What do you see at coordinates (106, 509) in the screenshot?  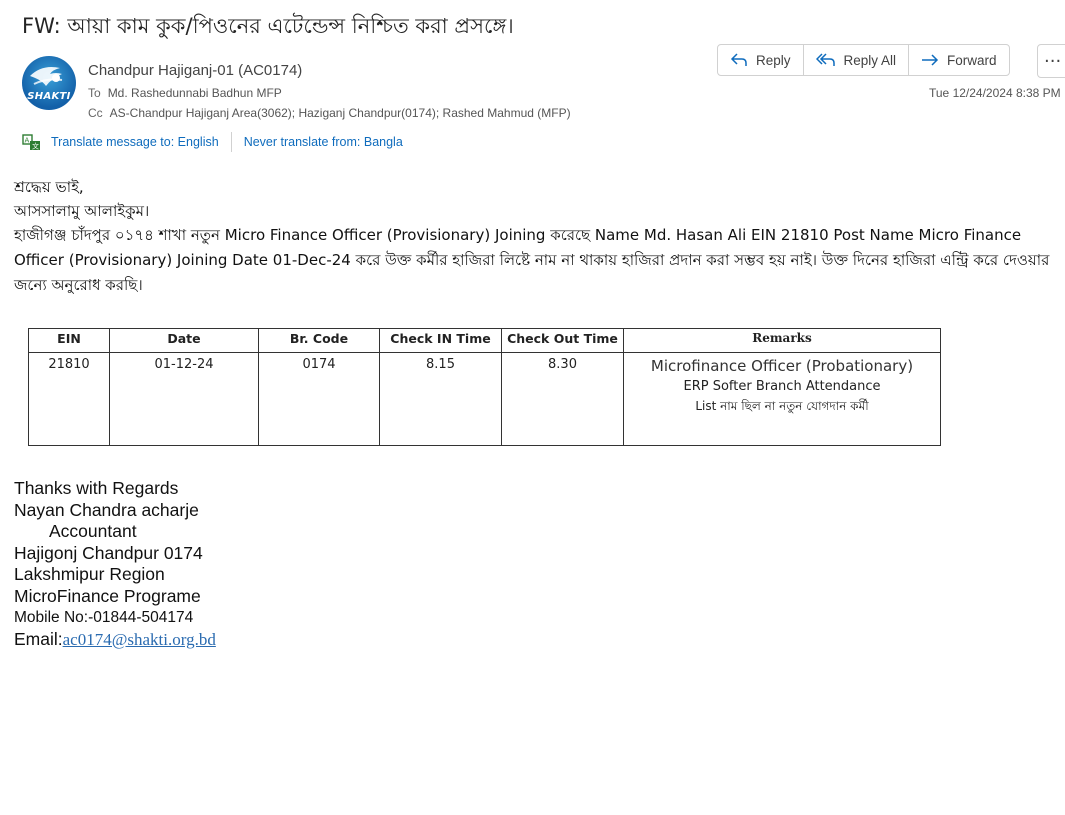 I see `signature-name: Nayan Chandra acharje` at bounding box center [106, 509].